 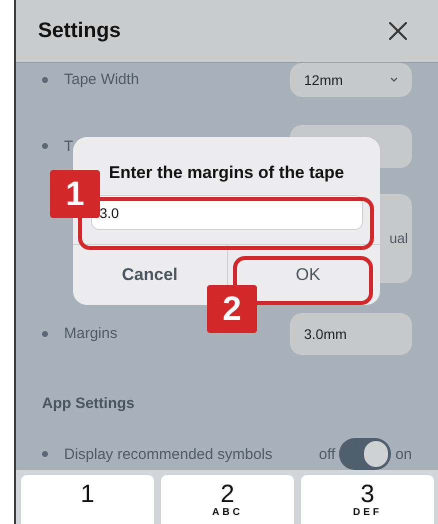 I want to click on setting-label: Tape Width, so click(x=102, y=79).